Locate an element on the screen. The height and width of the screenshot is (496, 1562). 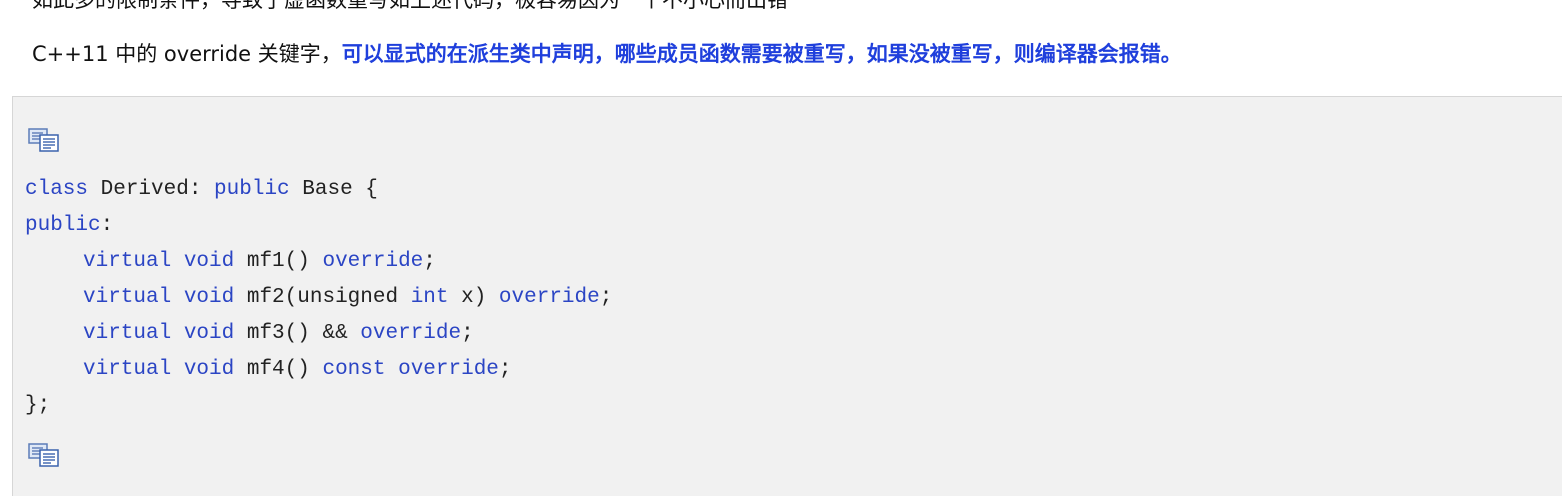
code-keyword: int is located at coordinates (429, 297).